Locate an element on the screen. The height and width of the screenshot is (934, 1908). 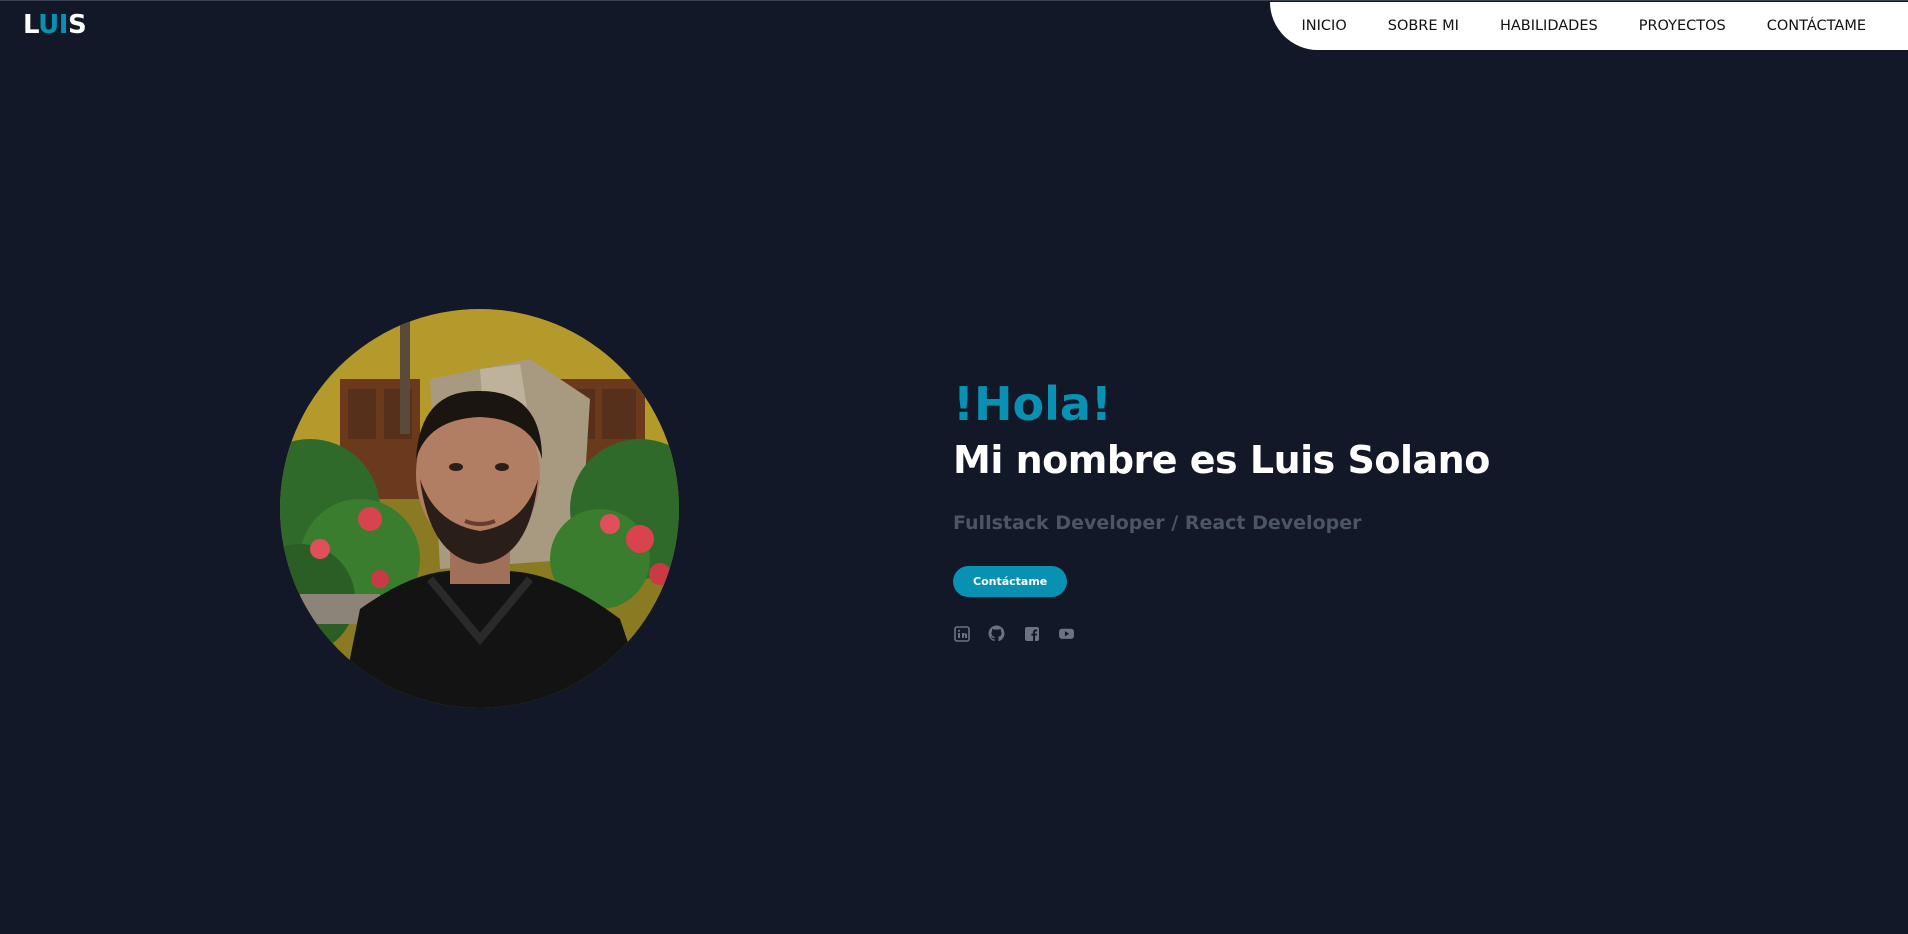
profile-photo-illustration is located at coordinates (479, 508).